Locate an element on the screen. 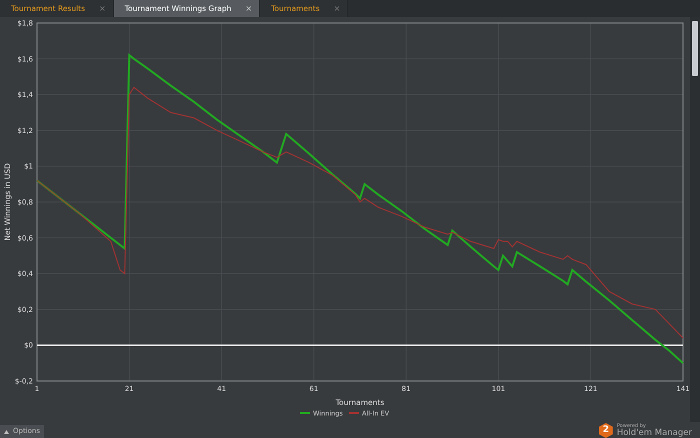  logo-name: Hold'em Manager is located at coordinates (654, 433).